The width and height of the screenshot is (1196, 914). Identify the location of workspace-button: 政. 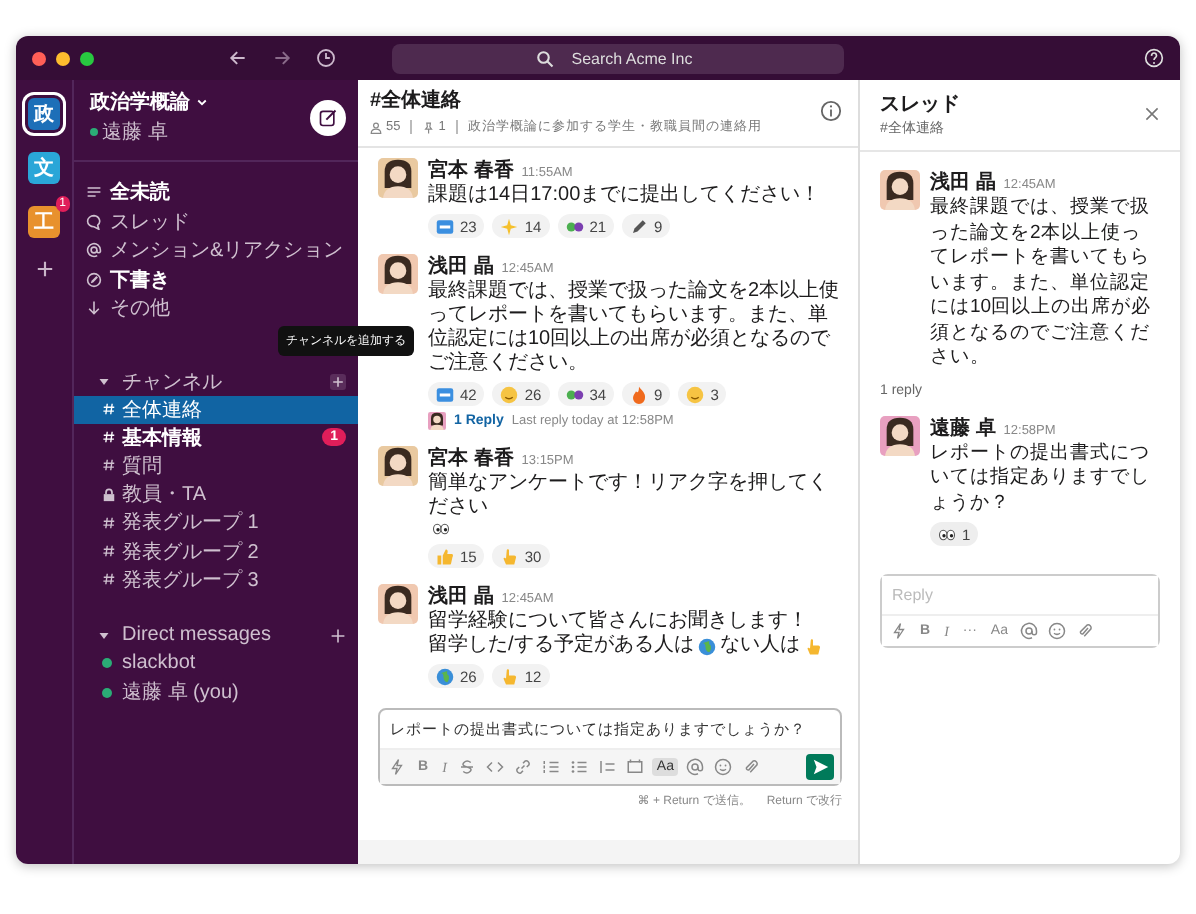
(44, 114).